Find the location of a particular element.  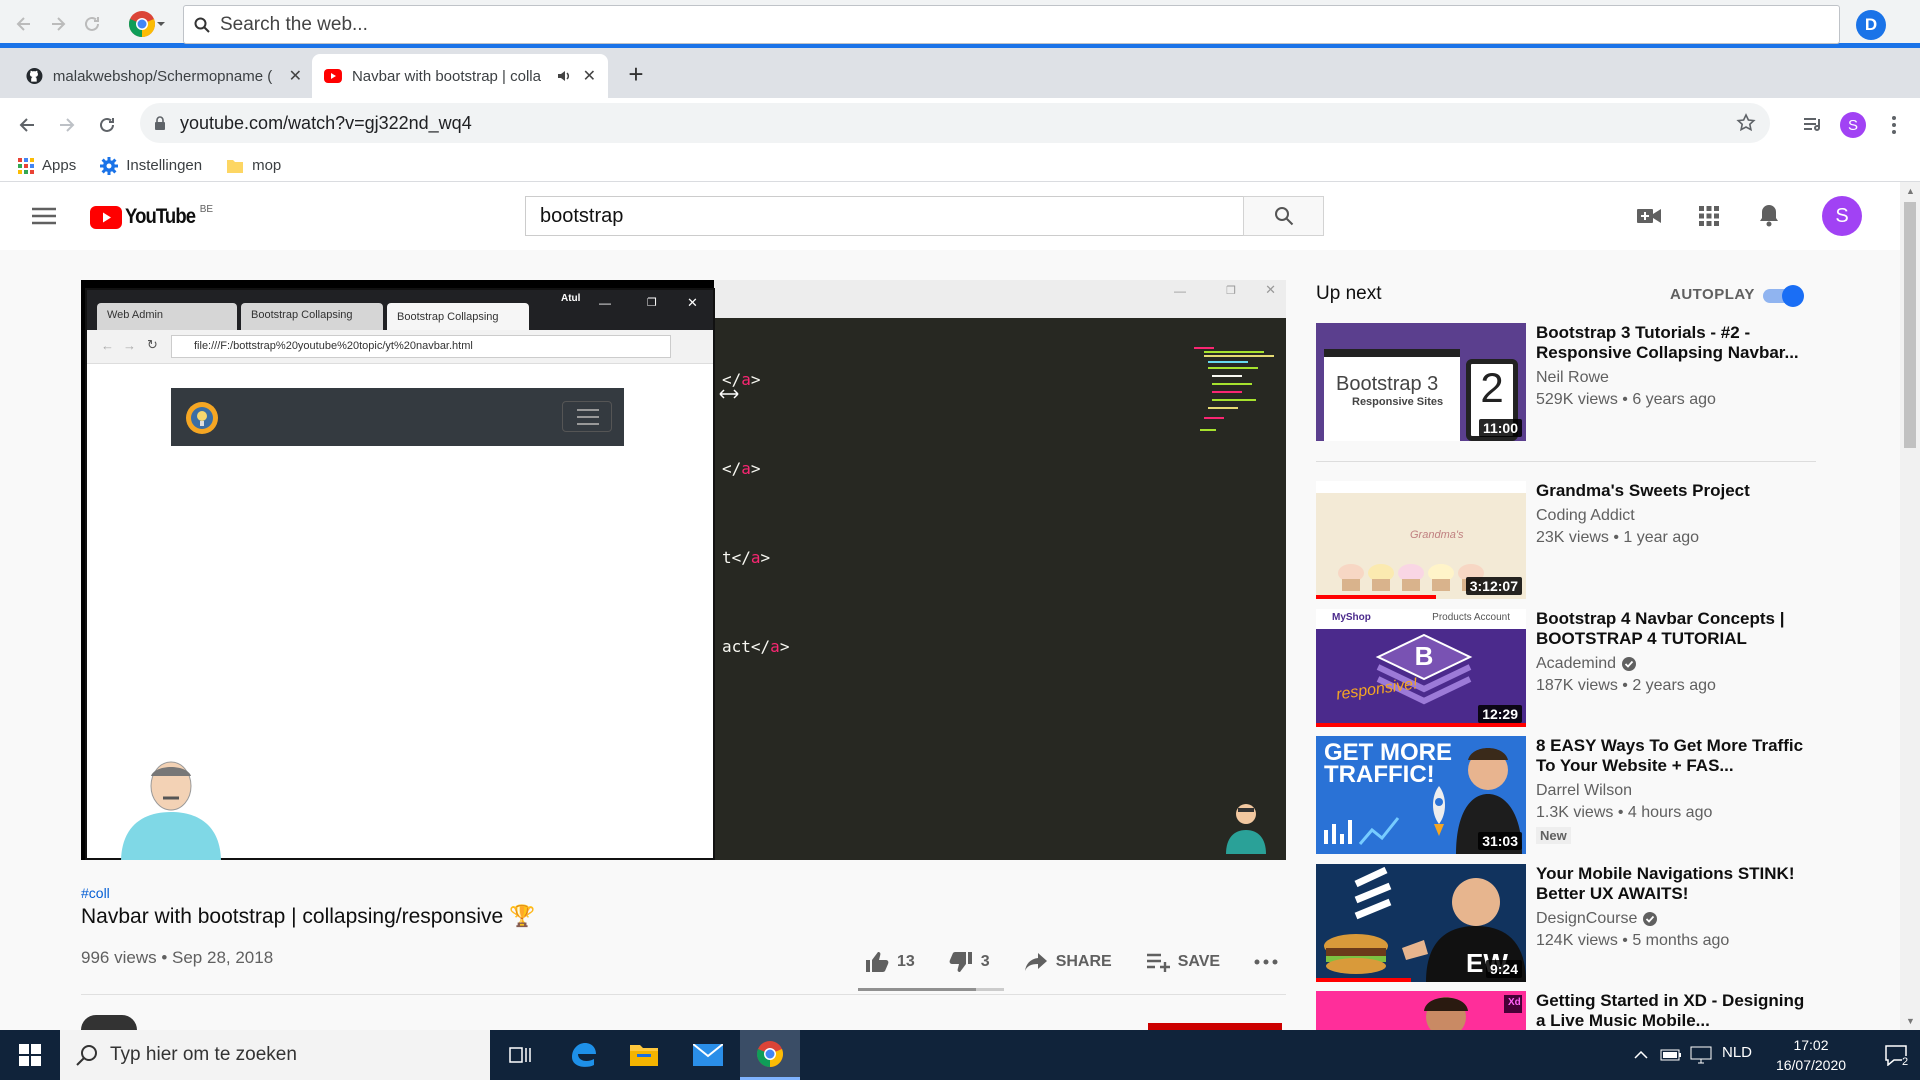

scroll-up-arrow-icon: ▲ is located at coordinates (1910, 191).